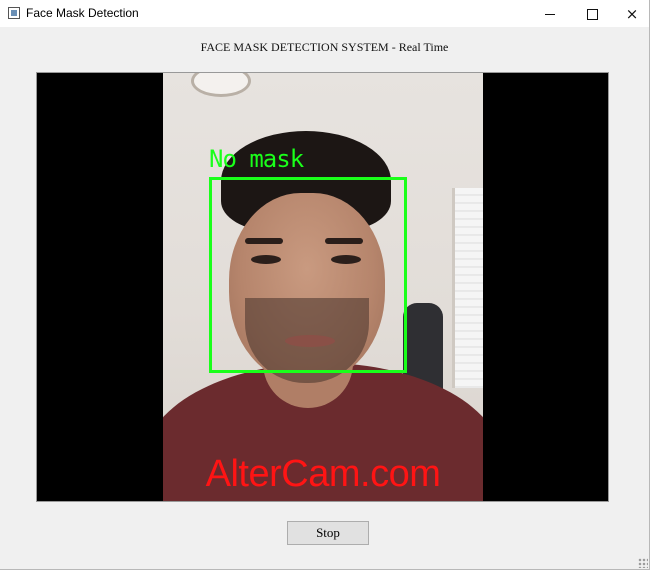 The image size is (657, 573). Describe the element at coordinates (221, 85) in the screenshot. I see `ceiling-lamp` at that location.